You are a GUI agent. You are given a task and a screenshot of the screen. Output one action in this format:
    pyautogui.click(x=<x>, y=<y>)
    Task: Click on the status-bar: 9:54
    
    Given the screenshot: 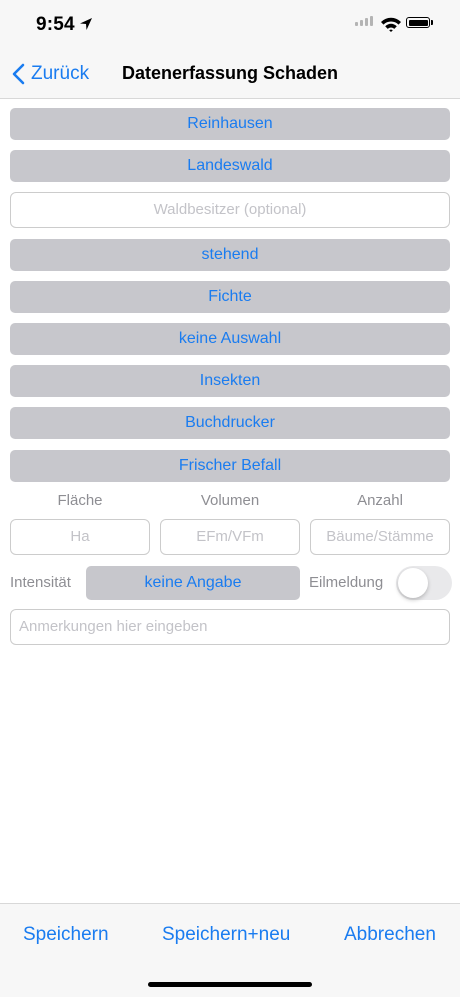 What is the action you would take?
    pyautogui.click(x=230, y=25)
    